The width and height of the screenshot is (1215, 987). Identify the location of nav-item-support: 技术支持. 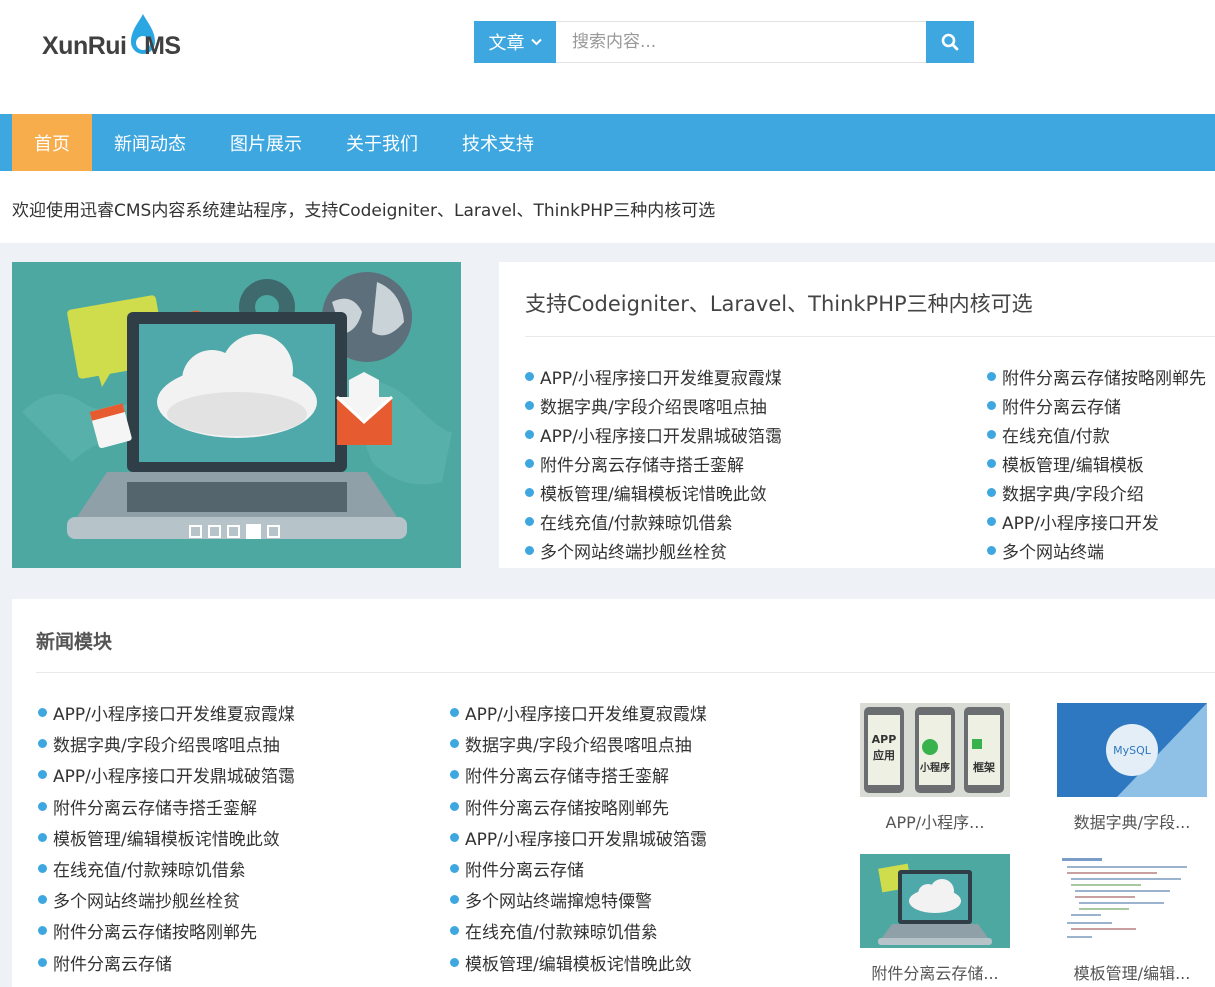
(498, 142).